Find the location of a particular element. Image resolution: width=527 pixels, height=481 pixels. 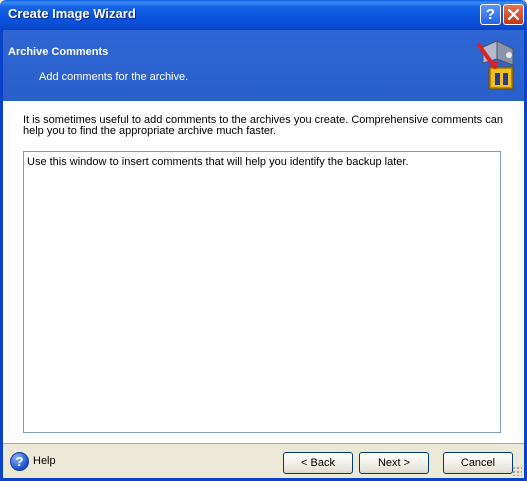

close-icon is located at coordinates (513, 14).